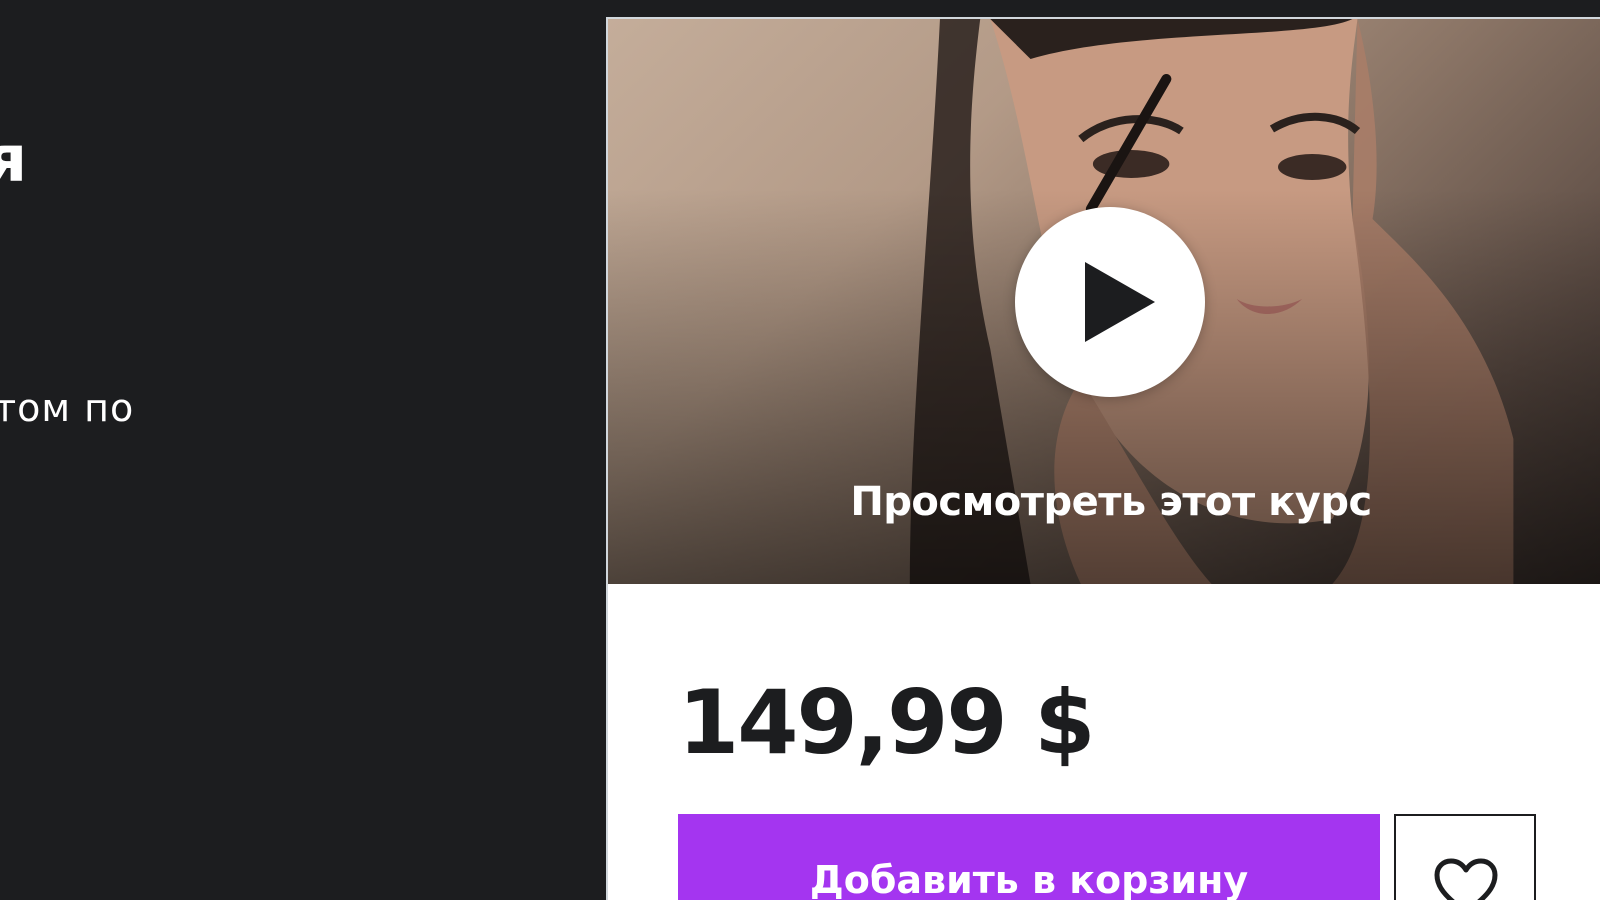 The width and height of the screenshot is (1600, 900). Describe the element at coordinates (67, 408) in the screenshot. I see `course-subtitle: том по` at that location.